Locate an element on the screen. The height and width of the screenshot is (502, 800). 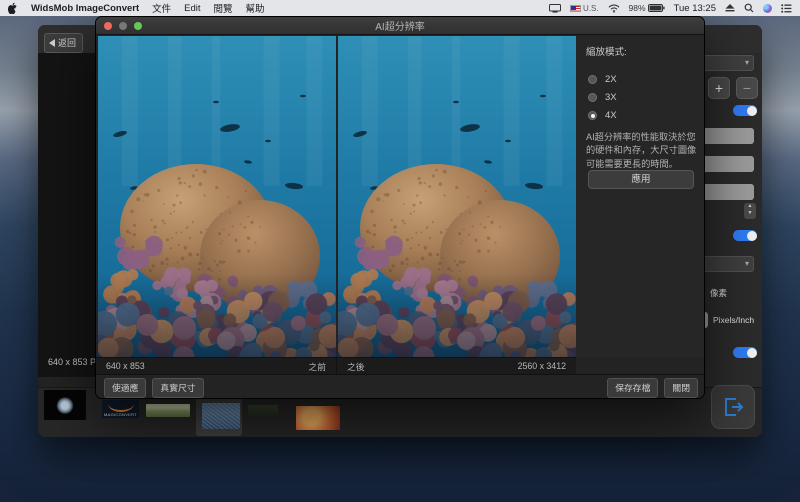
thumbnail-blue is located at coordinates (221, 416).